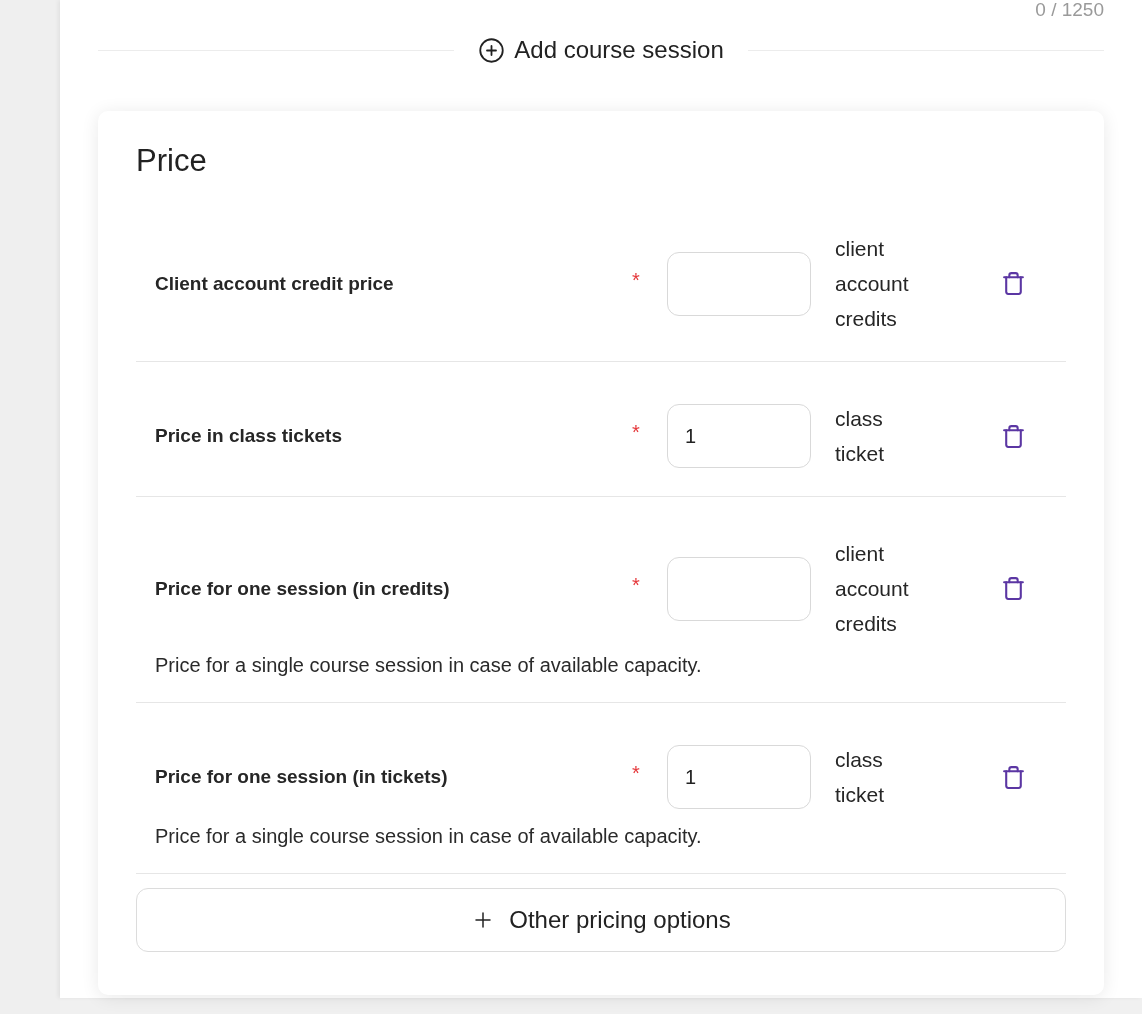 Image resolution: width=1142 pixels, height=1014 pixels. I want to click on field-label: Price for one session (in credits), so click(302, 588).